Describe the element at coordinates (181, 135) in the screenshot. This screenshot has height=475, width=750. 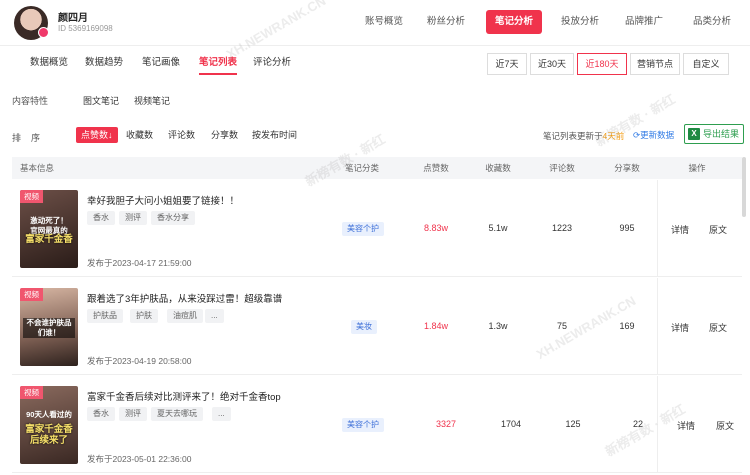
I see `sort-comments: 评论数` at that location.